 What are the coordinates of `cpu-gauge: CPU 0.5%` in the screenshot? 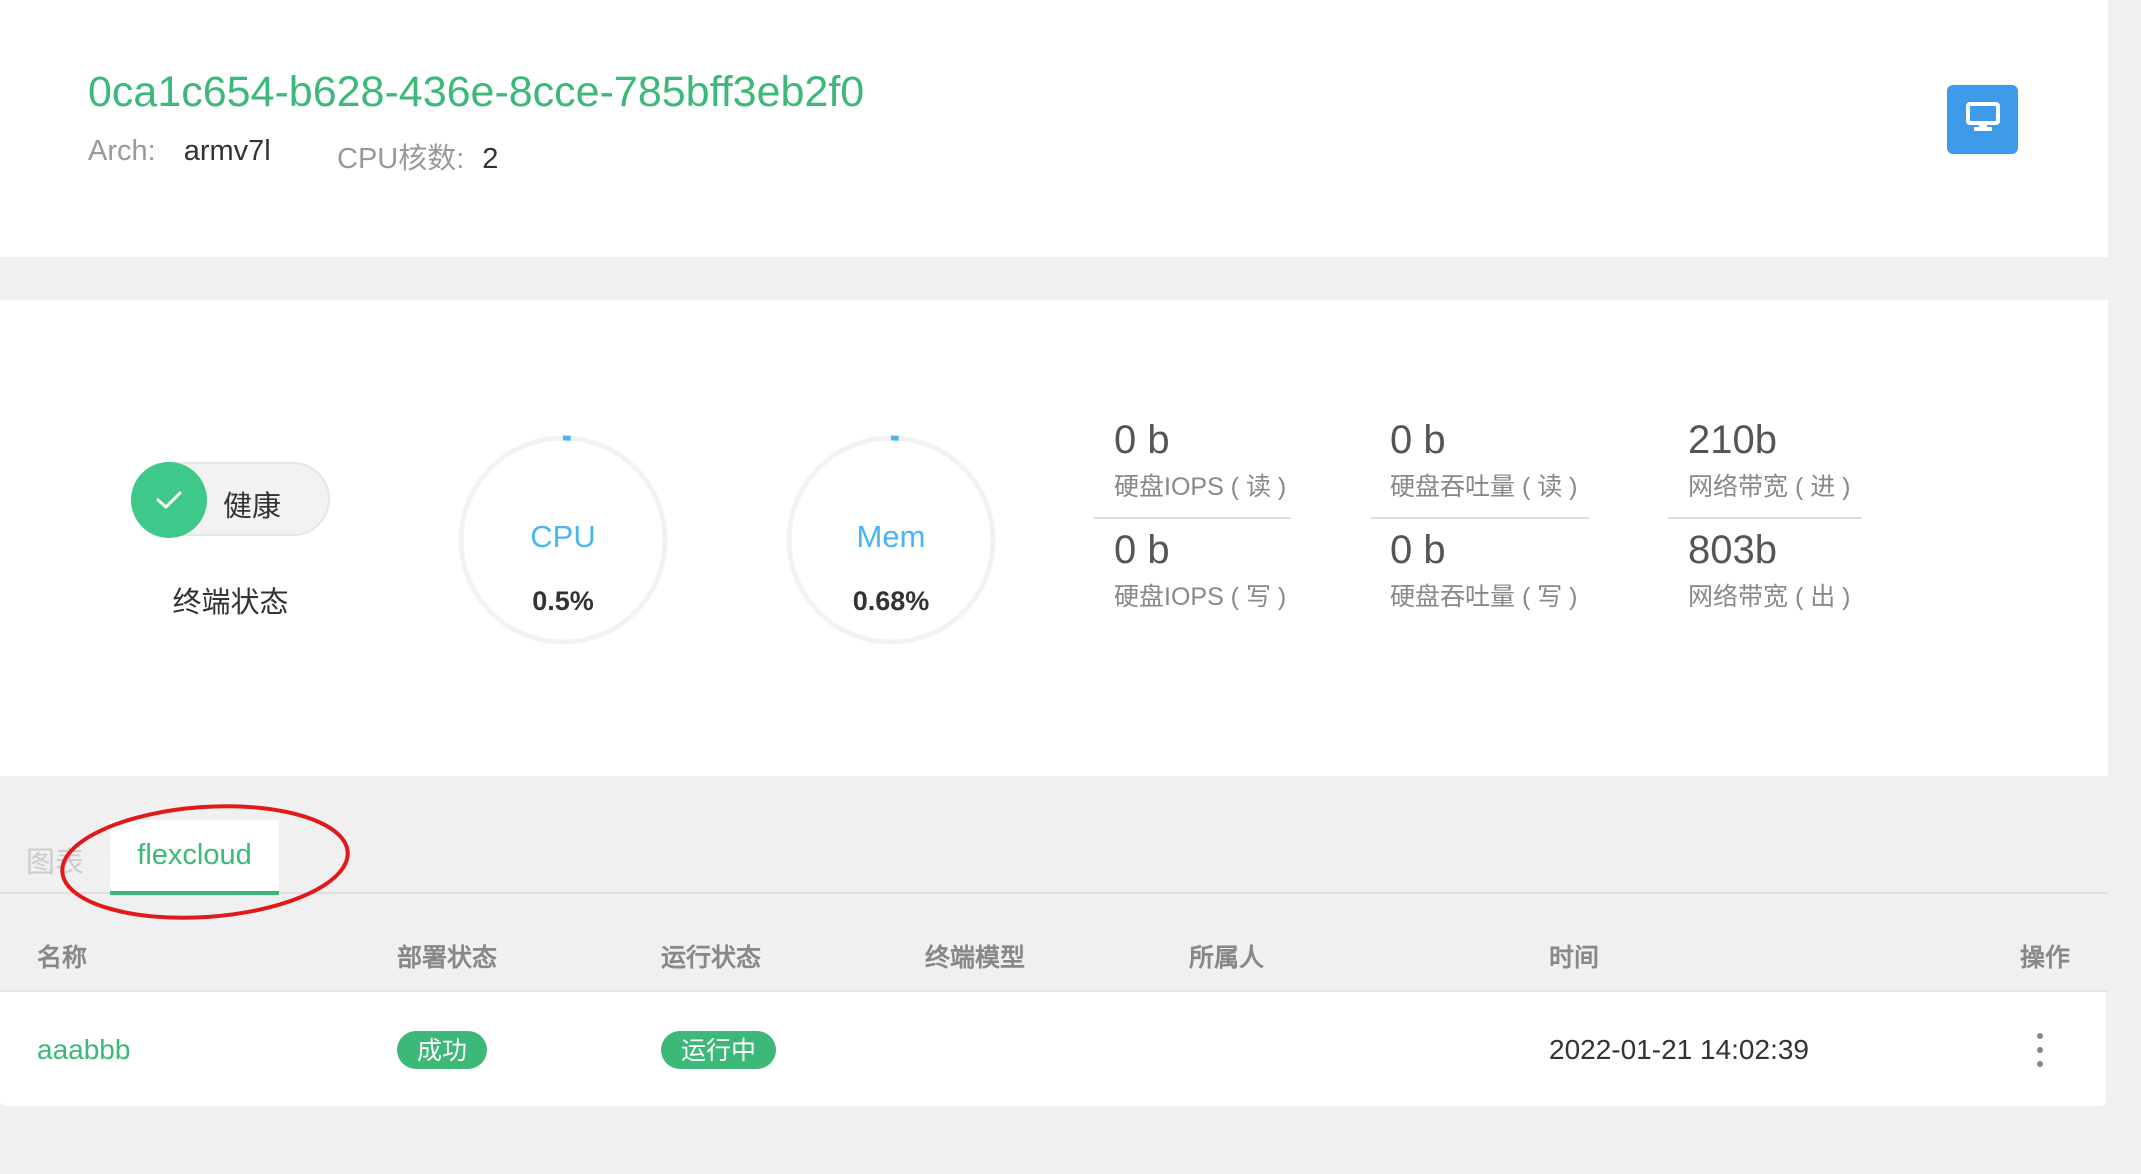 It's located at (563, 540).